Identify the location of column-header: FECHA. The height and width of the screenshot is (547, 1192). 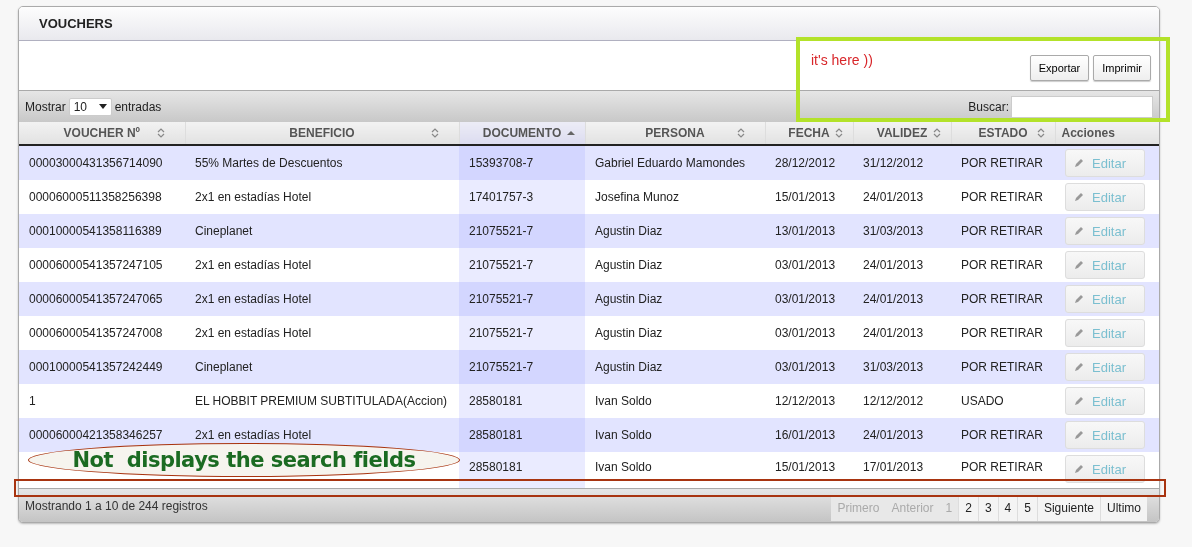
(809, 134).